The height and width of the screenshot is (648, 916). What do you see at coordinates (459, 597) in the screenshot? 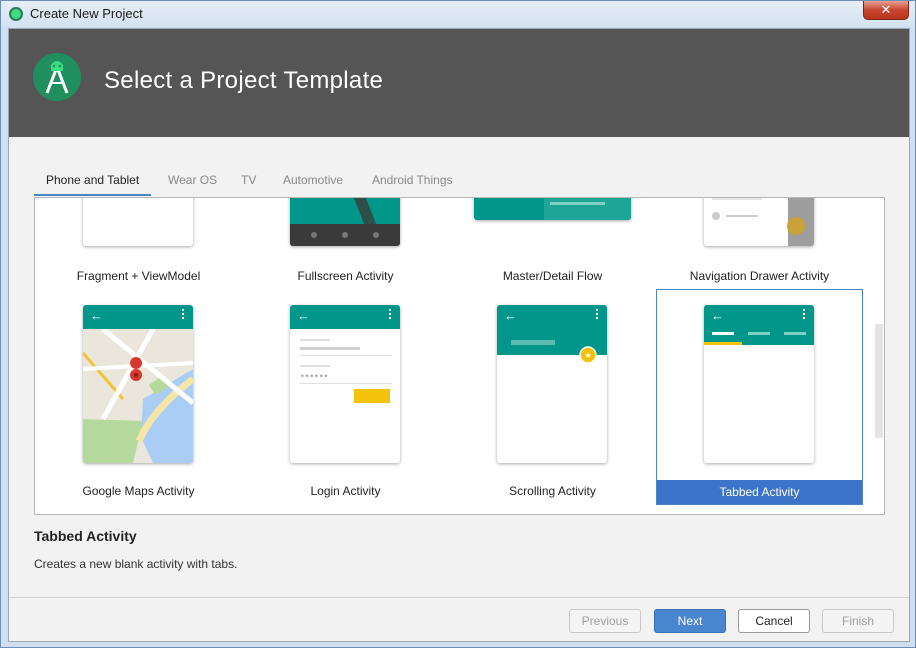
I see `footer-divider` at bounding box center [459, 597].